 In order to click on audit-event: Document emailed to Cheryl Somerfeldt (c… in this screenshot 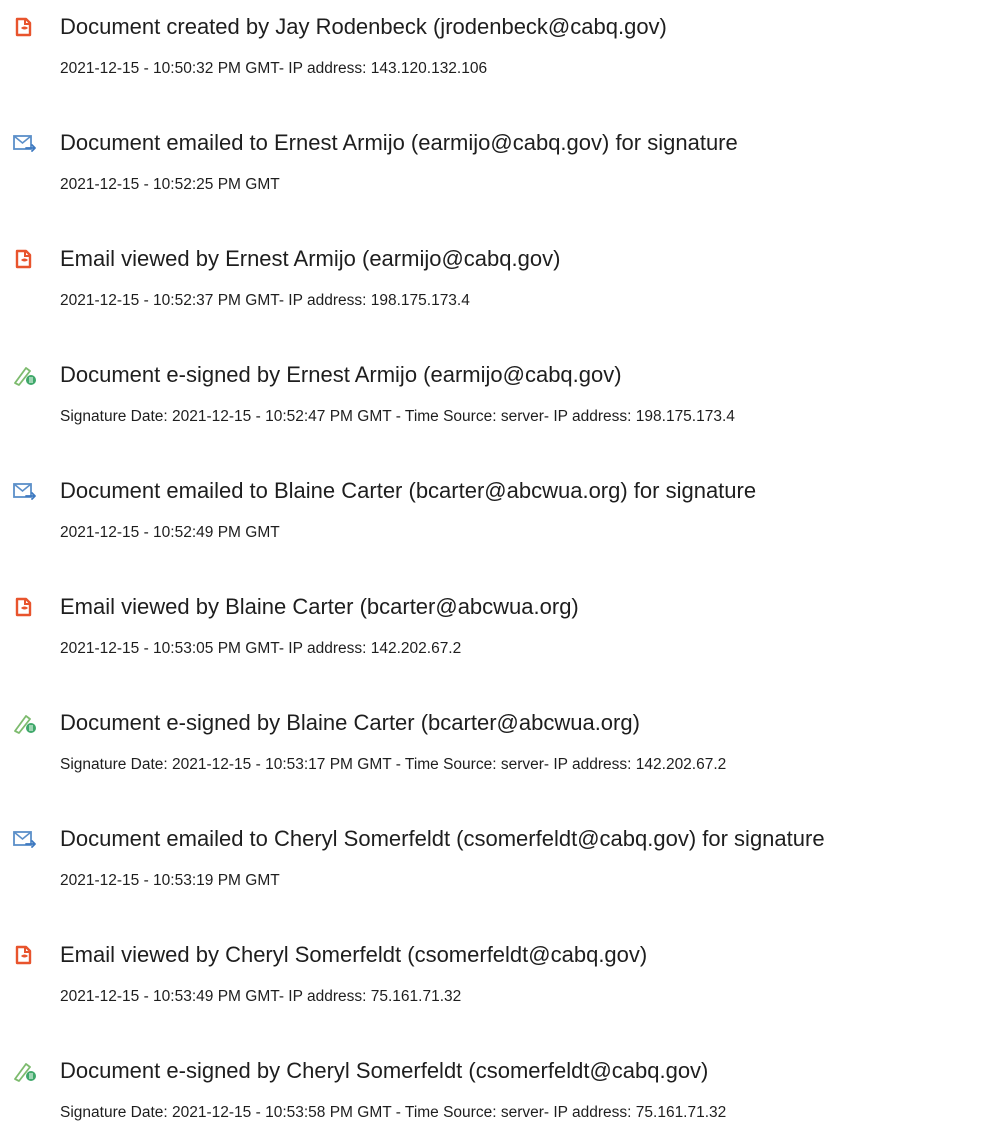, I will do `click(493, 862)`.